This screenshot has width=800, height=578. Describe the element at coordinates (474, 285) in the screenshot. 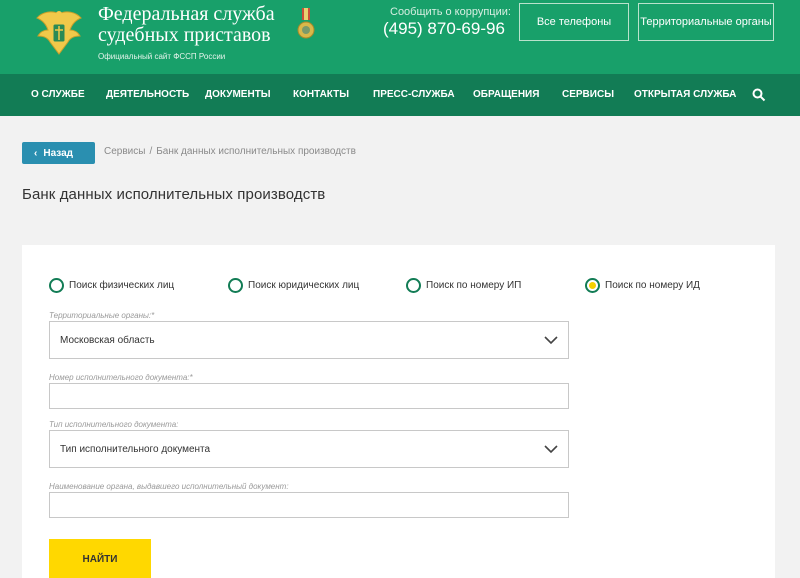

I see `radio-label: Поиск по номеру ИП` at that location.